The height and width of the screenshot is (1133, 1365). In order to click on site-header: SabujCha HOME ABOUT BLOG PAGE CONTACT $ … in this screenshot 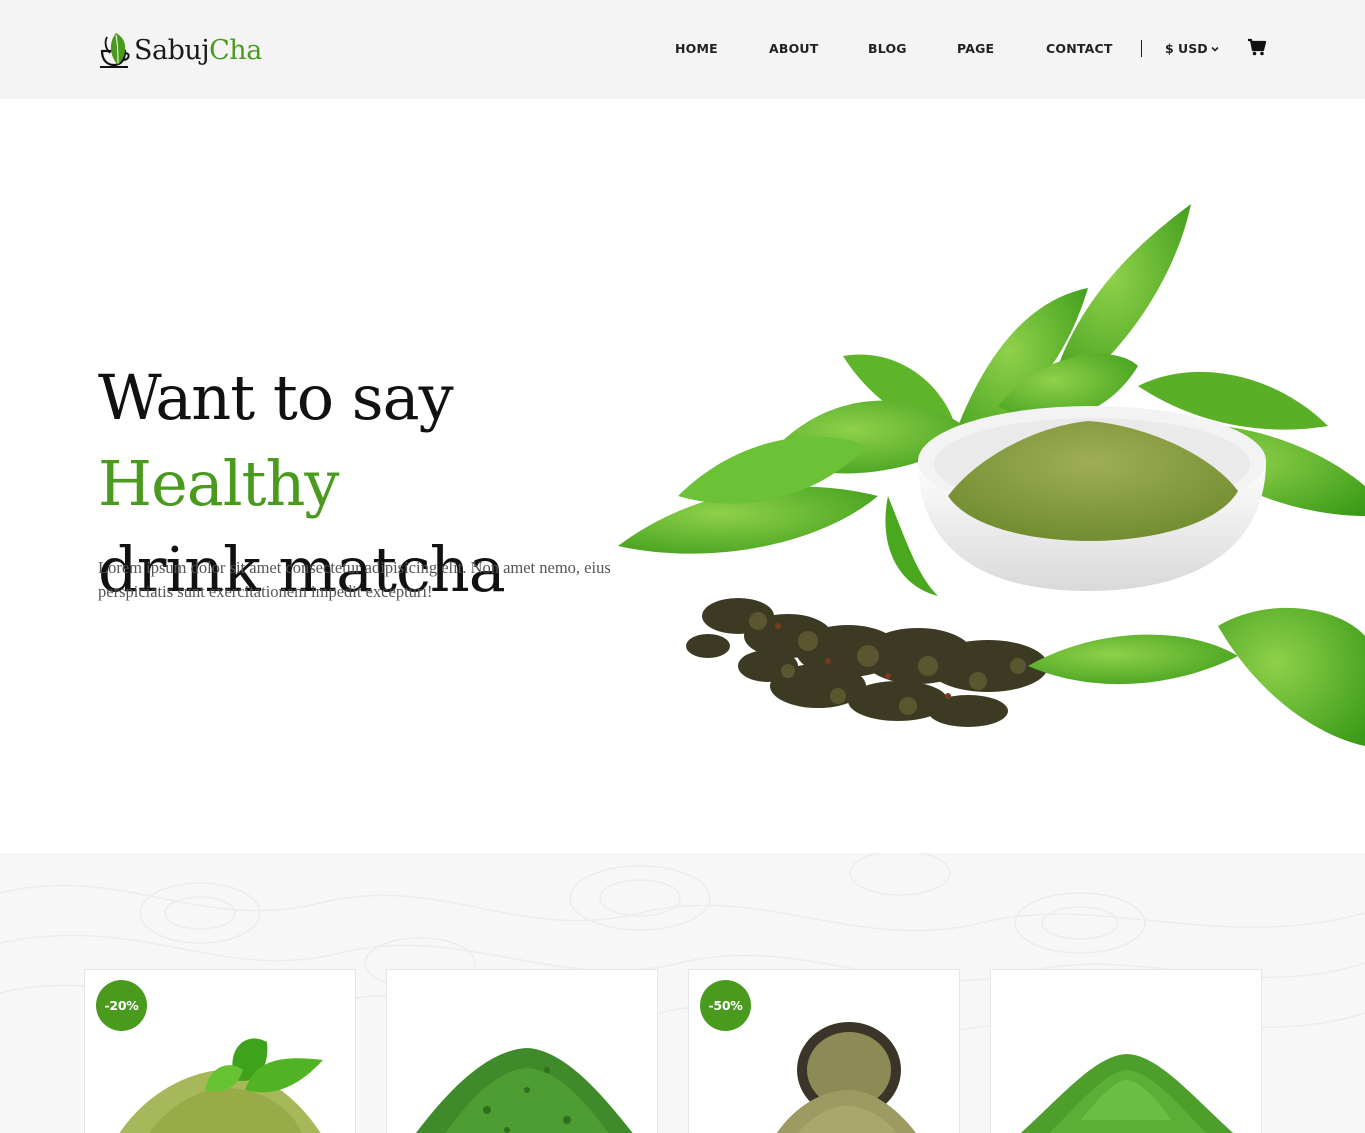, I will do `click(682, 49)`.